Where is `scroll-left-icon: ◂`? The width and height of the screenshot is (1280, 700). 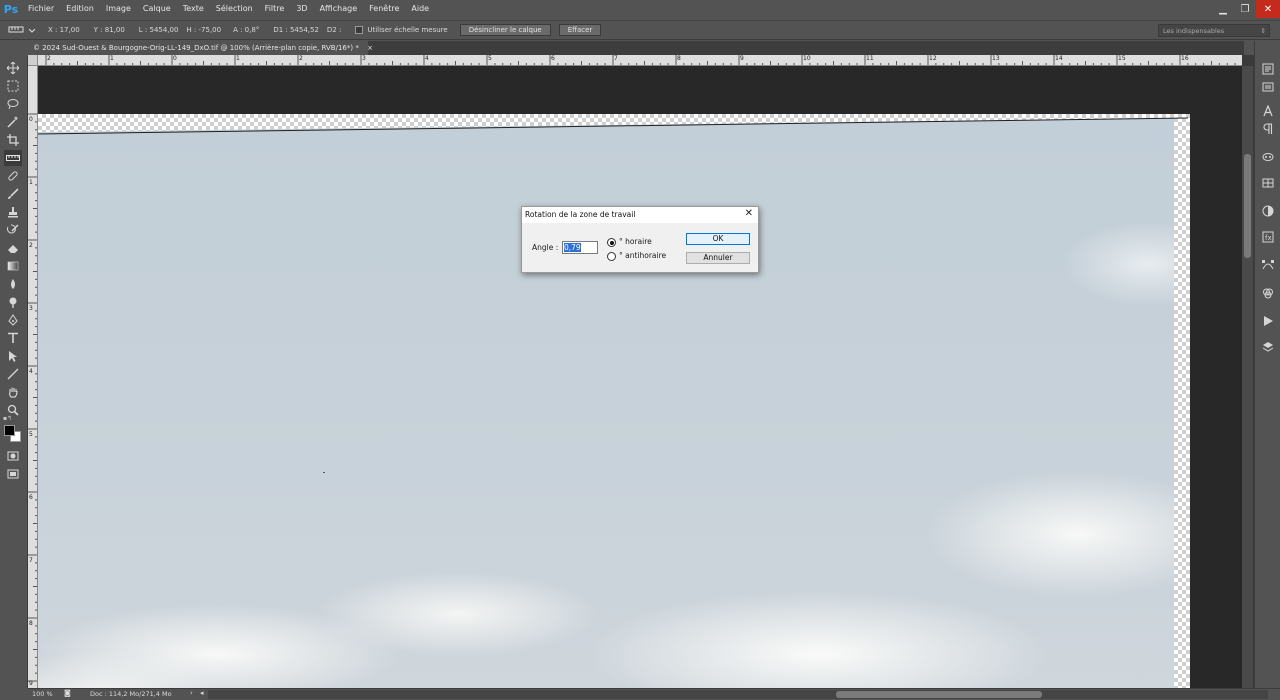
scroll-left-icon: ◂ is located at coordinates (202, 693).